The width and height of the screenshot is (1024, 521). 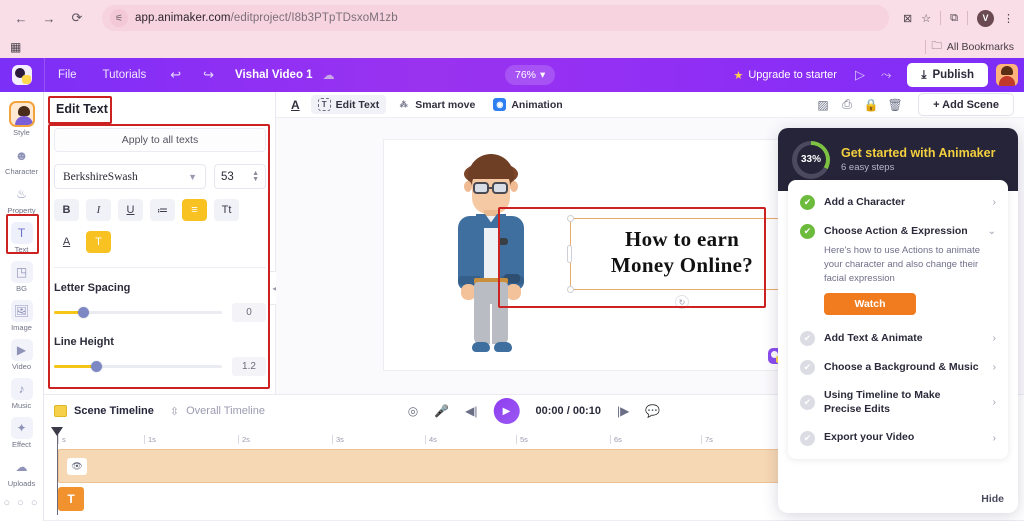 I want to click on preview-play-icon: ▷, so click(x=860, y=75).